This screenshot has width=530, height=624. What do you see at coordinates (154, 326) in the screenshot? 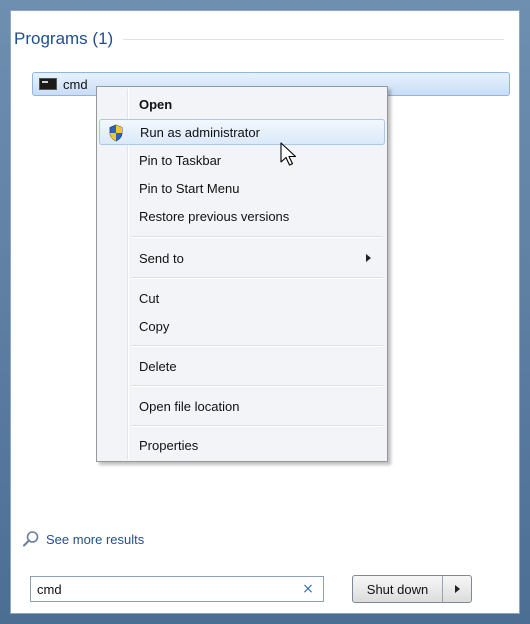
I see `menu-item-label: Copy` at bounding box center [154, 326].